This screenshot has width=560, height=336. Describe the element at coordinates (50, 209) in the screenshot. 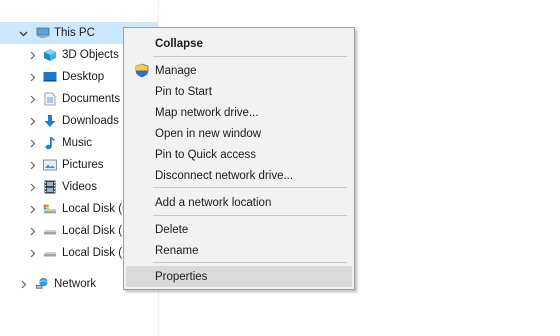

I see `system-drive-icon` at that location.